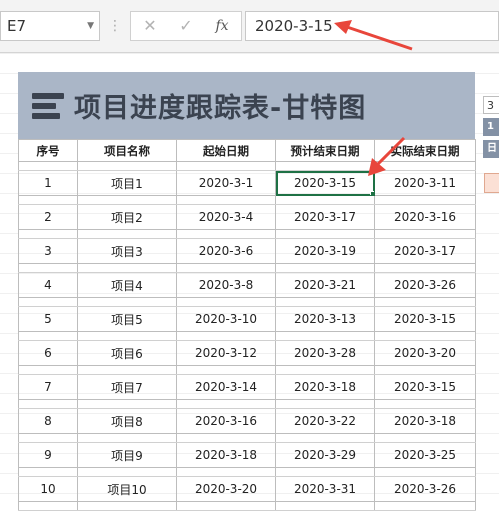 The image size is (499, 513). I want to click on actual-end-cell: 2020-3-26, so click(425, 489).